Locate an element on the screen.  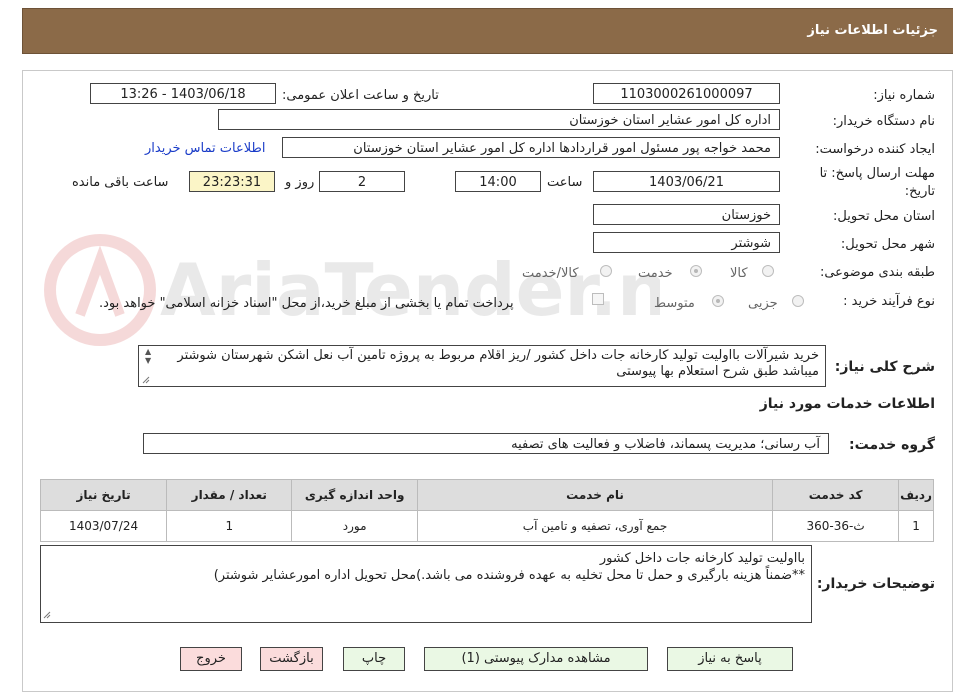
treasury-payment-checkbox is located at coordinates (598, 299).